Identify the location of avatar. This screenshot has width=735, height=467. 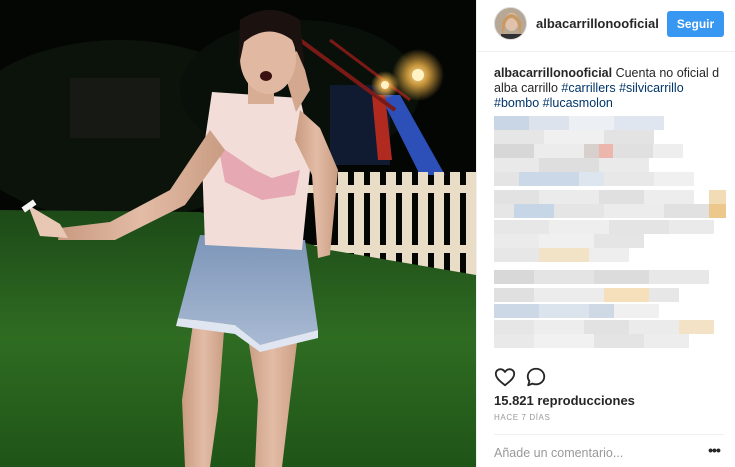
(510, 23).